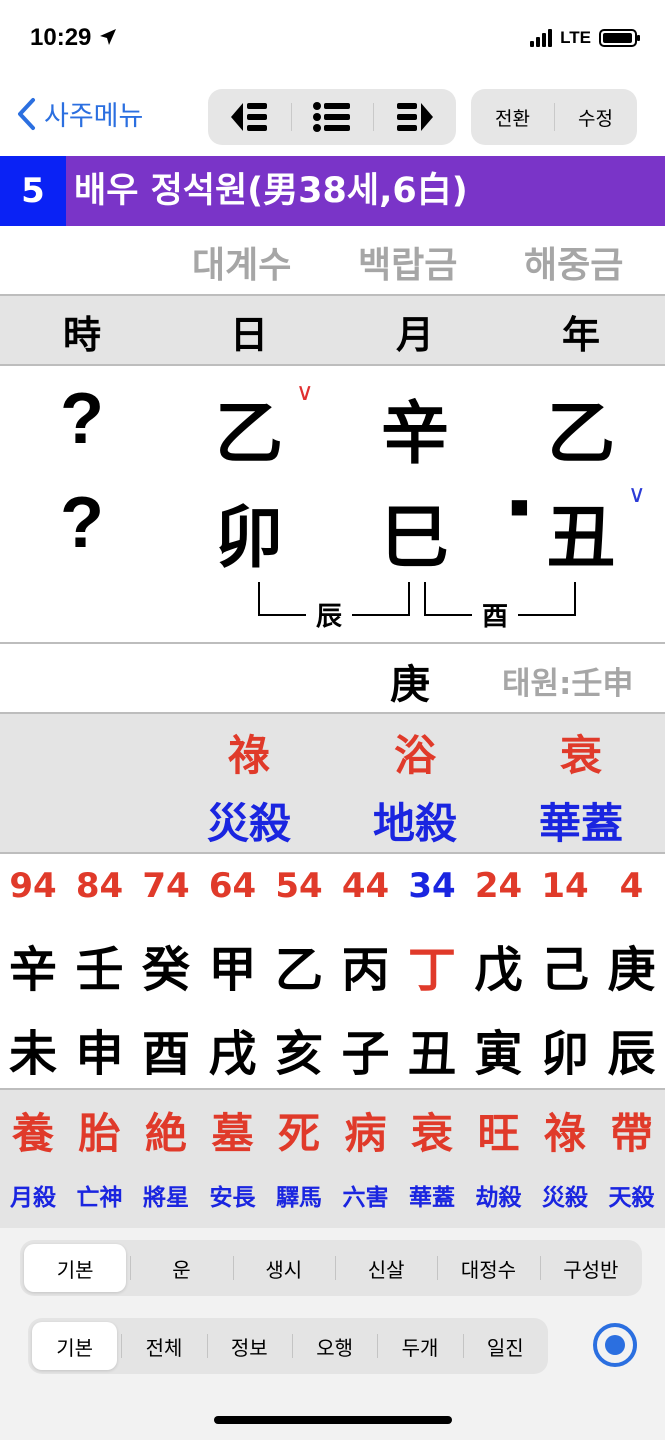  What do you see at coordinates (565, 886) in the screenshot?
I see `luck-age: 14` at bounding box center [565, 886].